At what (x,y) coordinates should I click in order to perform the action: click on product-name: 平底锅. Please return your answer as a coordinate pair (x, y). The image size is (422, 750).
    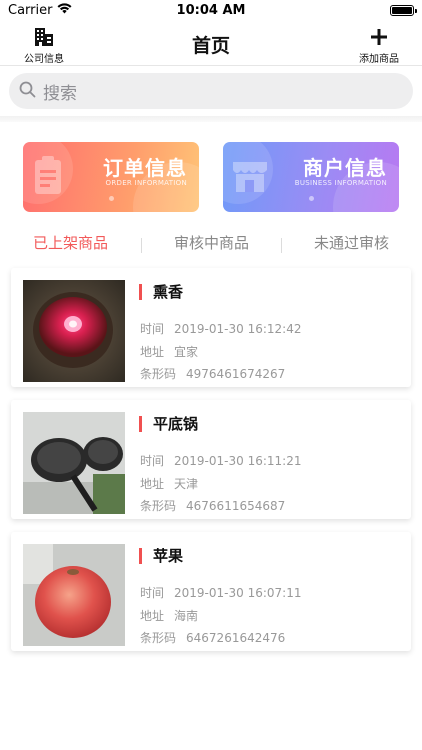
    Looking at the image, I should click on (176, 424).